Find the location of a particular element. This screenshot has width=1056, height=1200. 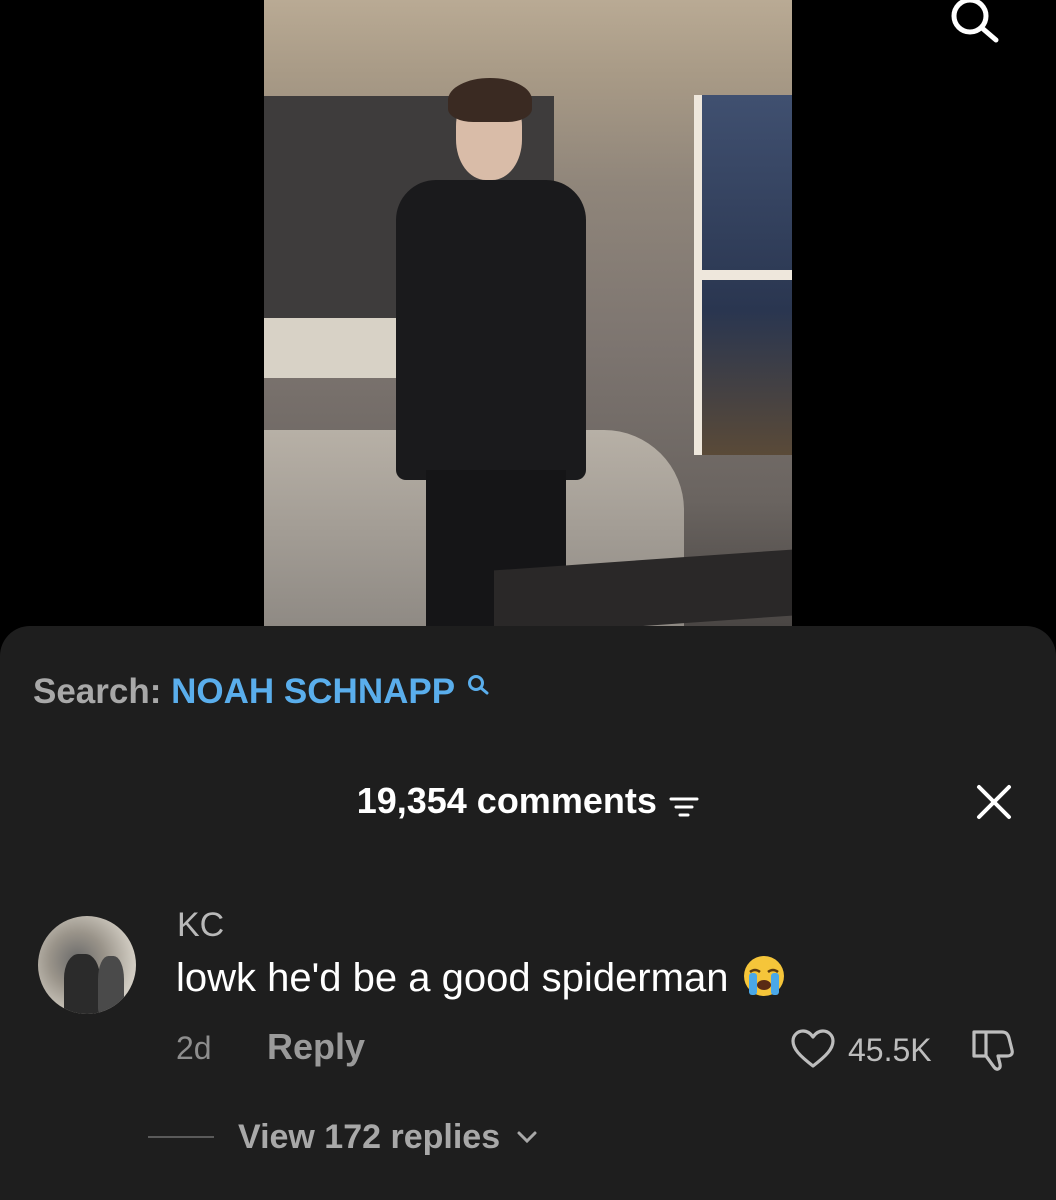

video-scene-window-frame is located at coordinates (747, 275).